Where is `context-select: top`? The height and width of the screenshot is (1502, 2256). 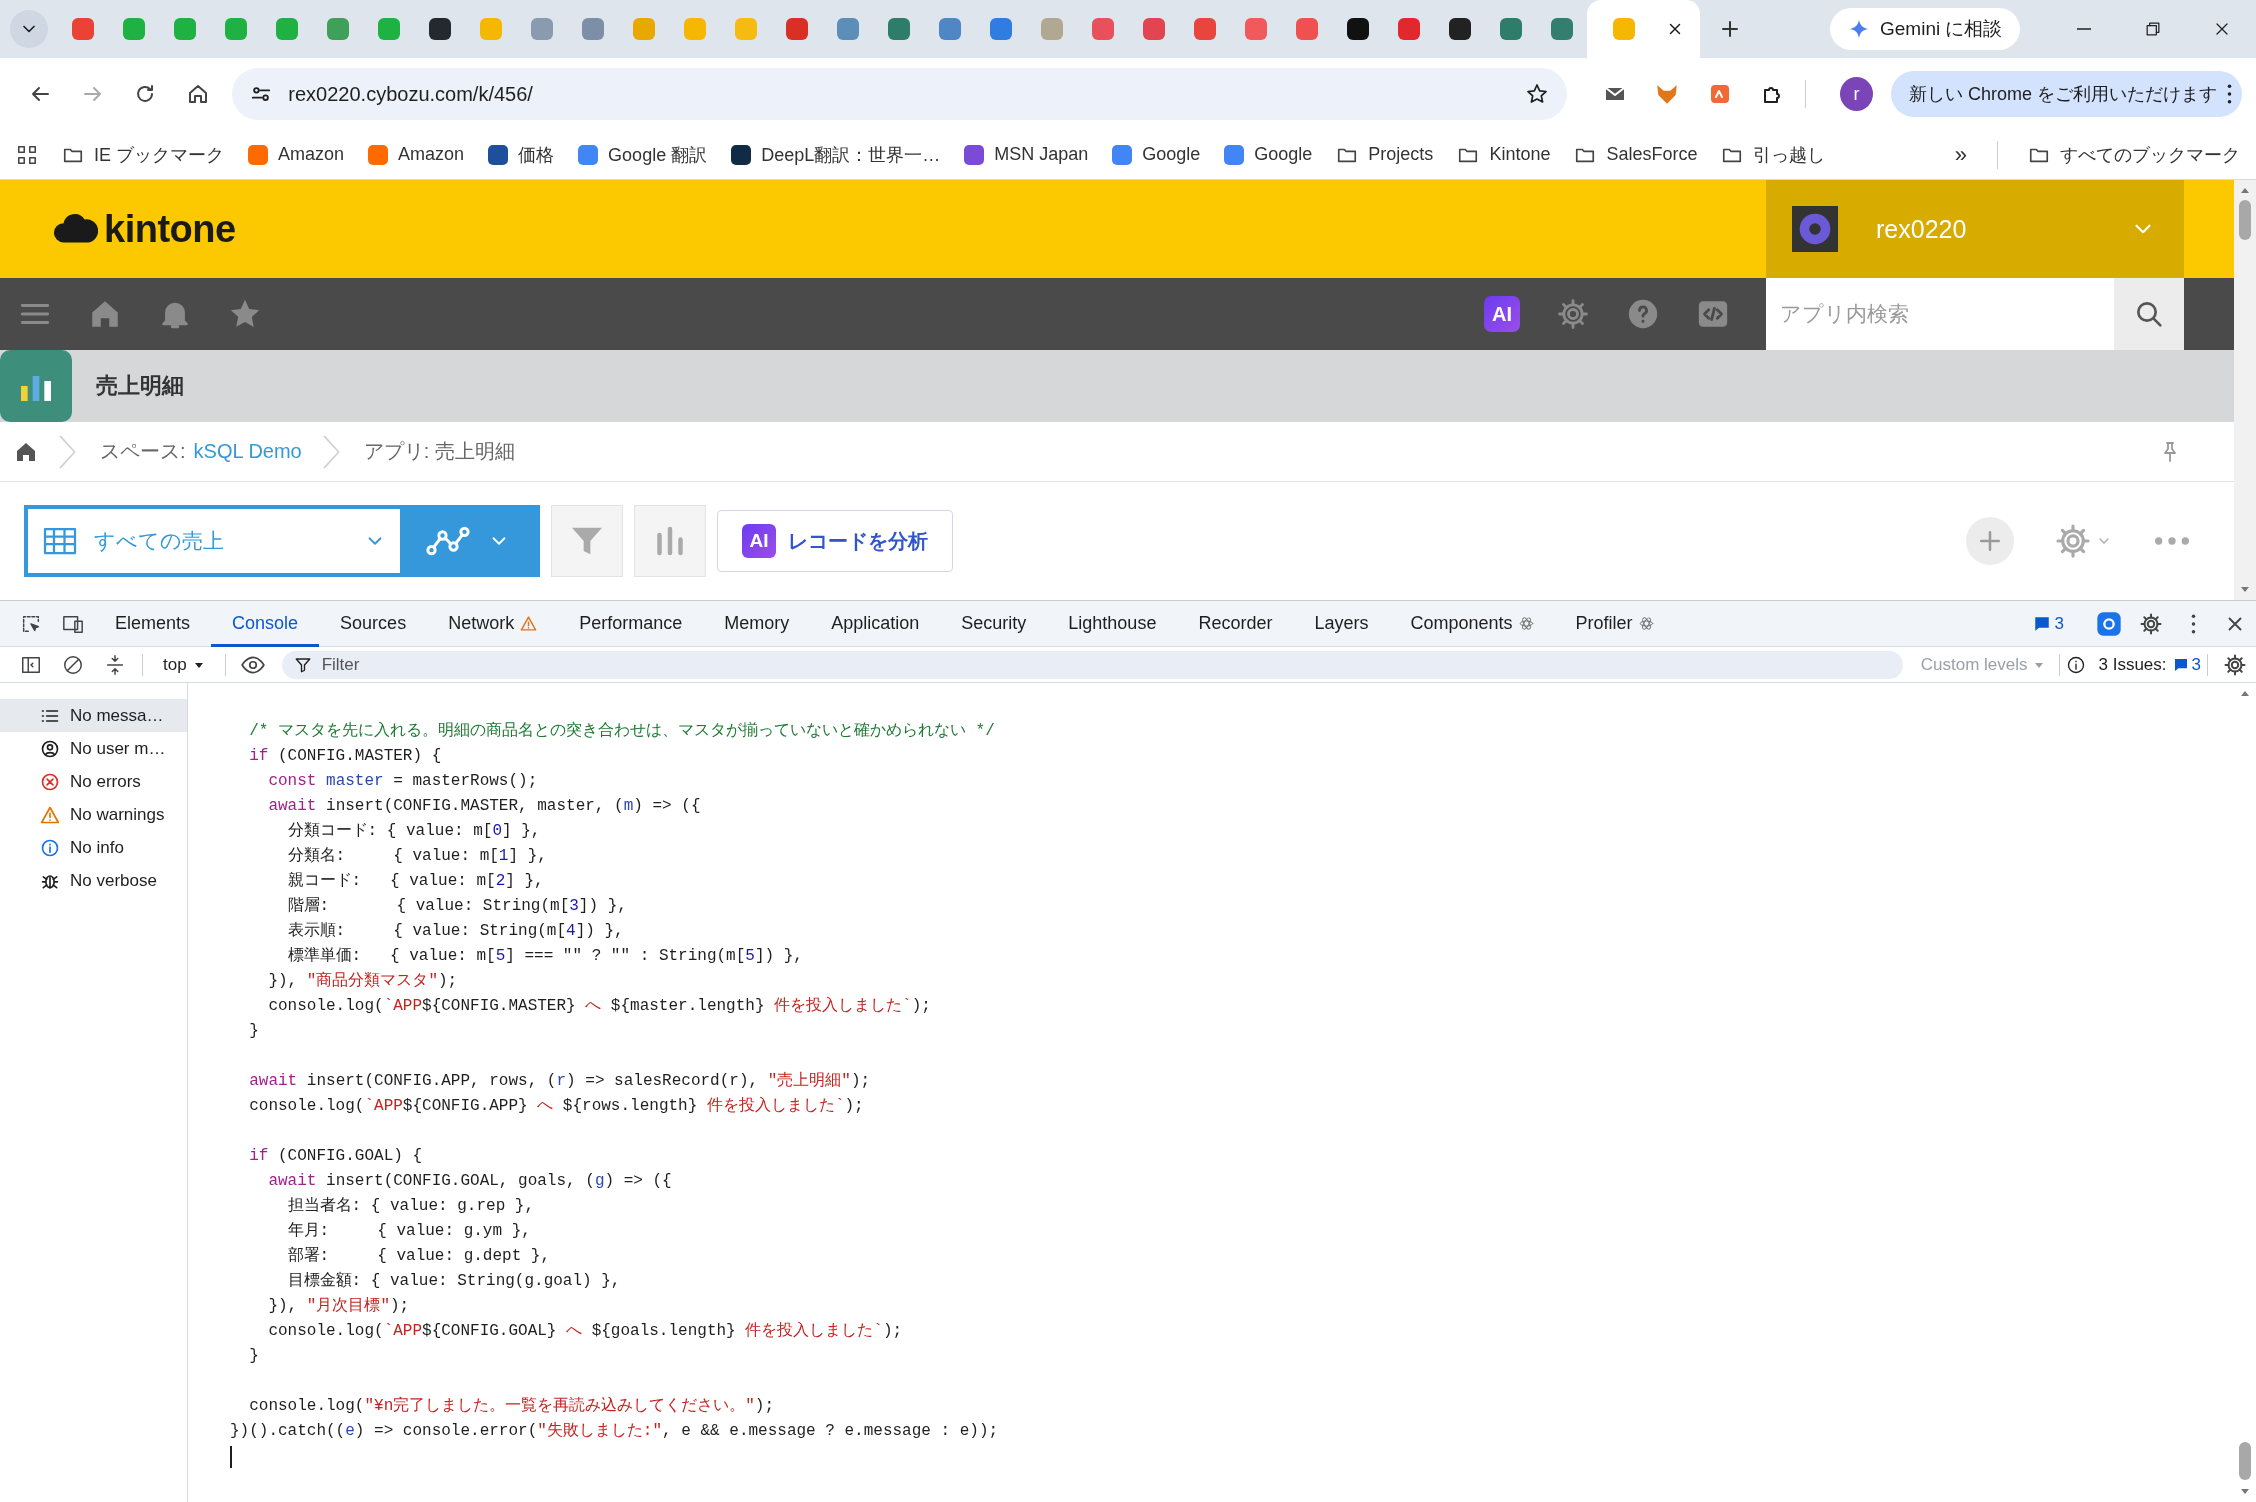 context-select: top is located at coordinates (184, 664).